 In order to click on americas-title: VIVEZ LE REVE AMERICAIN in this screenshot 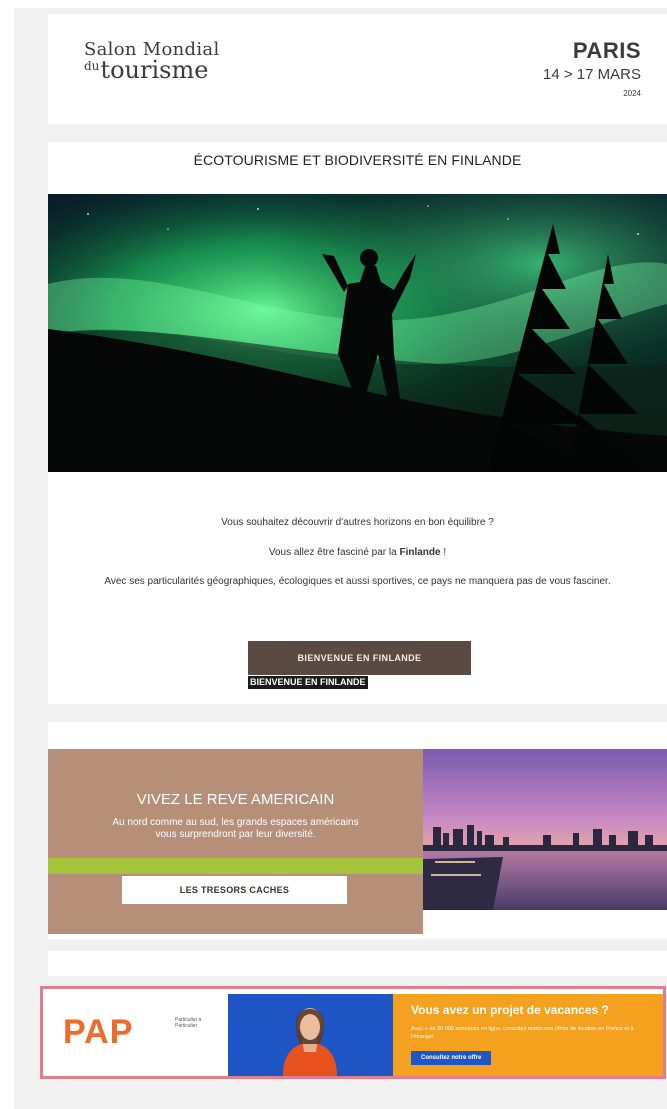, I will do `click(235, 799)`.